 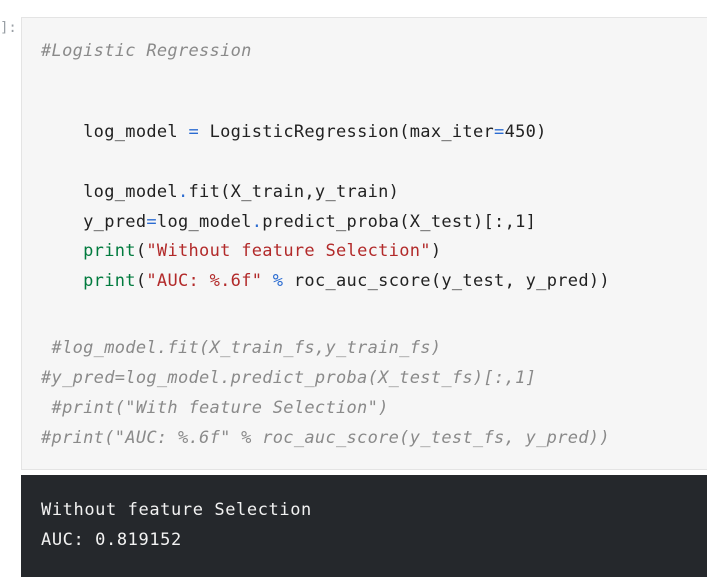 What do you see at coordinates (141, 281) in the screenshot?
I see `code-token: (` at bounding box center [141, 281].